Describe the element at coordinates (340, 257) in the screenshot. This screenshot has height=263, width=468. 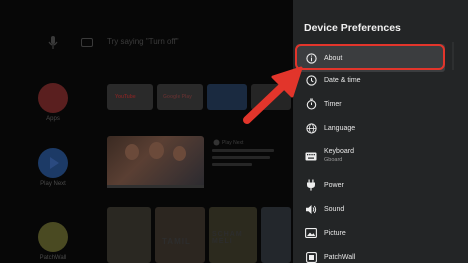
I see `menu-item-label: PatchWall` at that location.